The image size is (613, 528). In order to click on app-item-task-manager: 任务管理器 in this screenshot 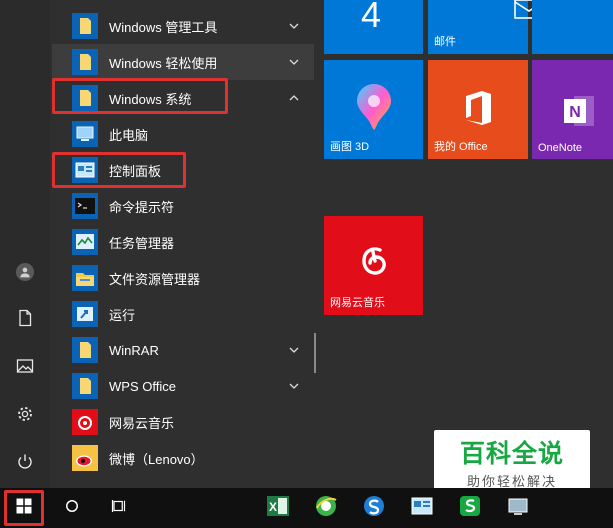, I will do `click(183, 242)`.